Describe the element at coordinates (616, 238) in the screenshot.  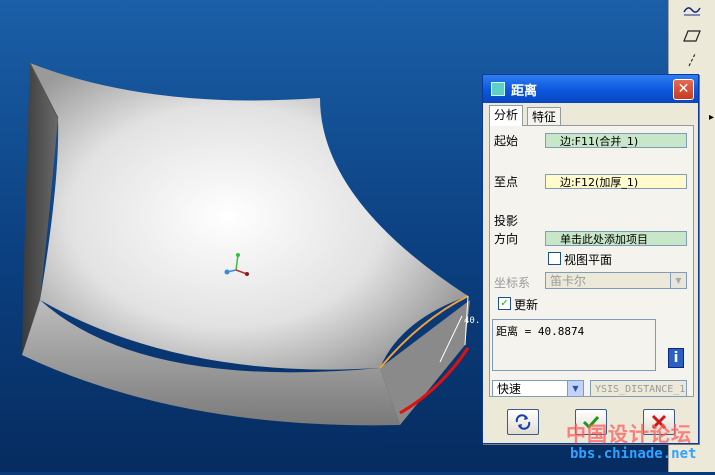
I see `direction-collector: 单击此处添加项目` at that location.